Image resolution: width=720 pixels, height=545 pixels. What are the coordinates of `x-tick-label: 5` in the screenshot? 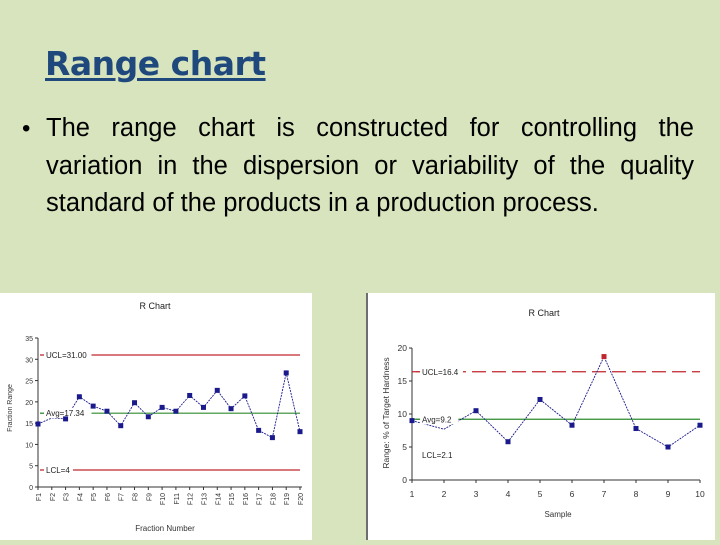 It's located at (540, 494).